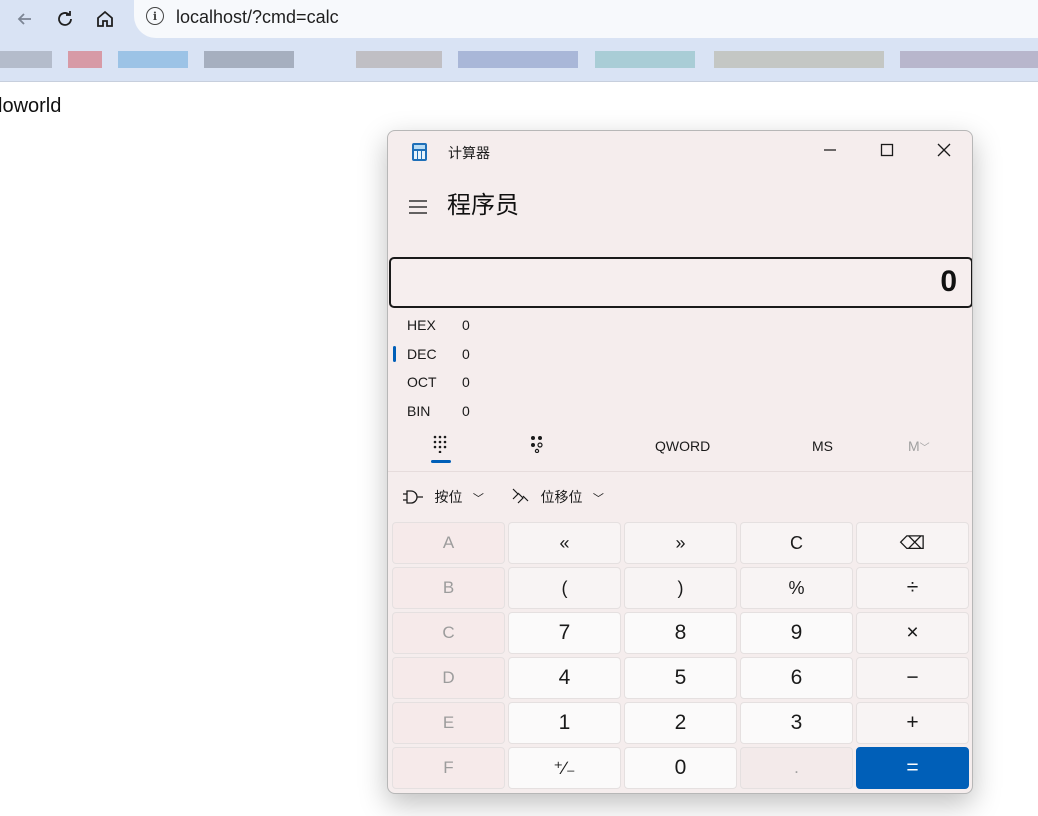 The image size is (1038, 816). What do you see at coordinates (796, 588) in the screenshot?
I see `key-percent: %` at bounding box center [796, 588].